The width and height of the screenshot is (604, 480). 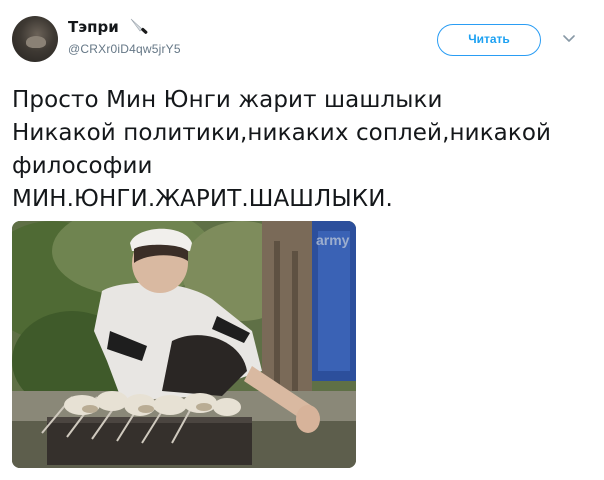 What do you see at coordinates (93, 27) in the screenshot?
I see `display-name: Тэпри` at bounding box center [93, 27].